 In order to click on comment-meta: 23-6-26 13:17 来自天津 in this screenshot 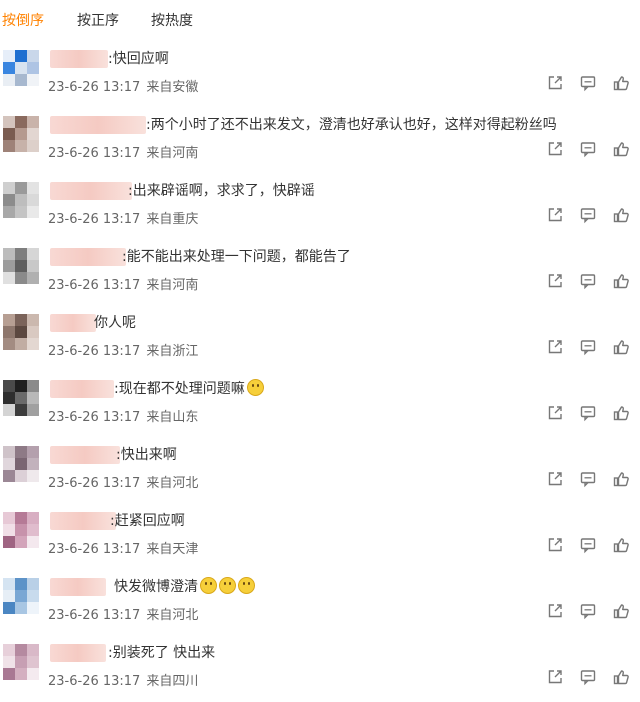, I will do `click(123, 547)`.